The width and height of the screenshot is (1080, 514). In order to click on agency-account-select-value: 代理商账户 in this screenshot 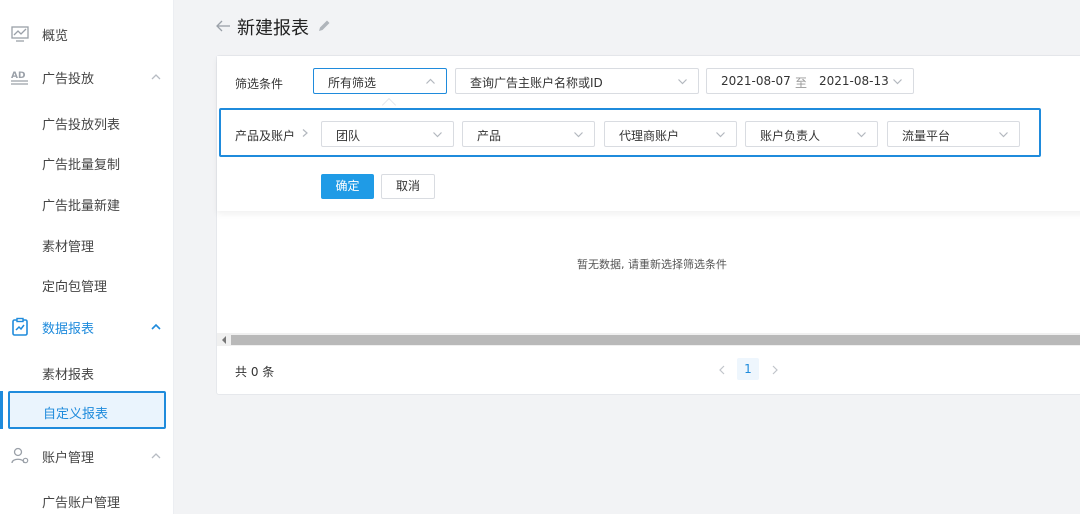, I will do `click(649, 136)`.